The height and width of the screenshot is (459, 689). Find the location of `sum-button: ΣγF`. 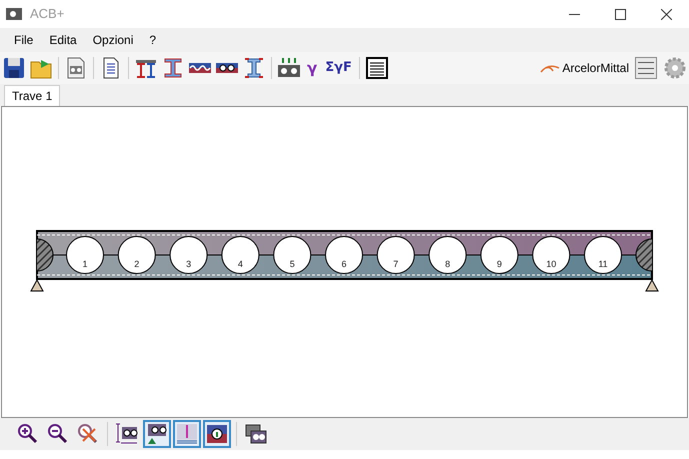

sum-button: ΣγF is located at coordinates (338, 68).